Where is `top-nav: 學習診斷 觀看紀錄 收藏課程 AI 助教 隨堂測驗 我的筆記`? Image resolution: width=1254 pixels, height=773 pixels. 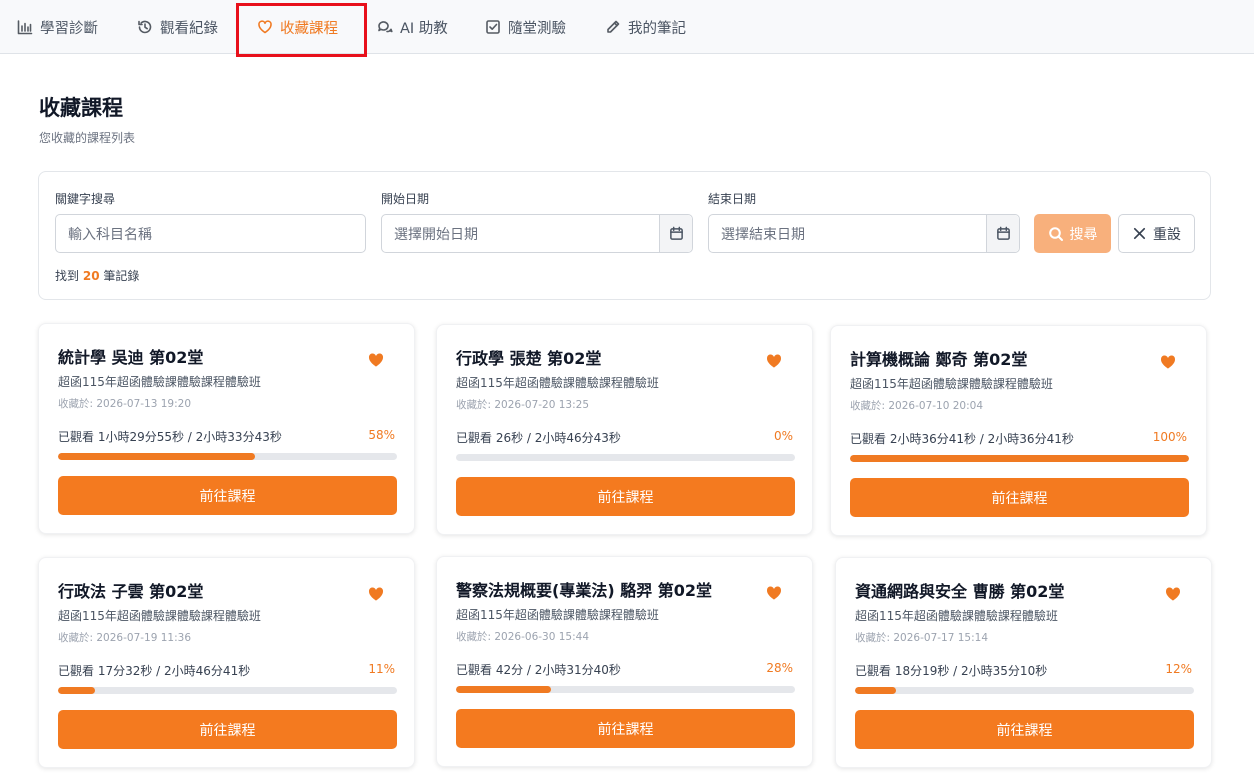
top-nav: 學習診斷 觀看紀錄 收藏課程 AI 助教 隨堂測驗 我的筆記 is located at coordinates (627, 27).